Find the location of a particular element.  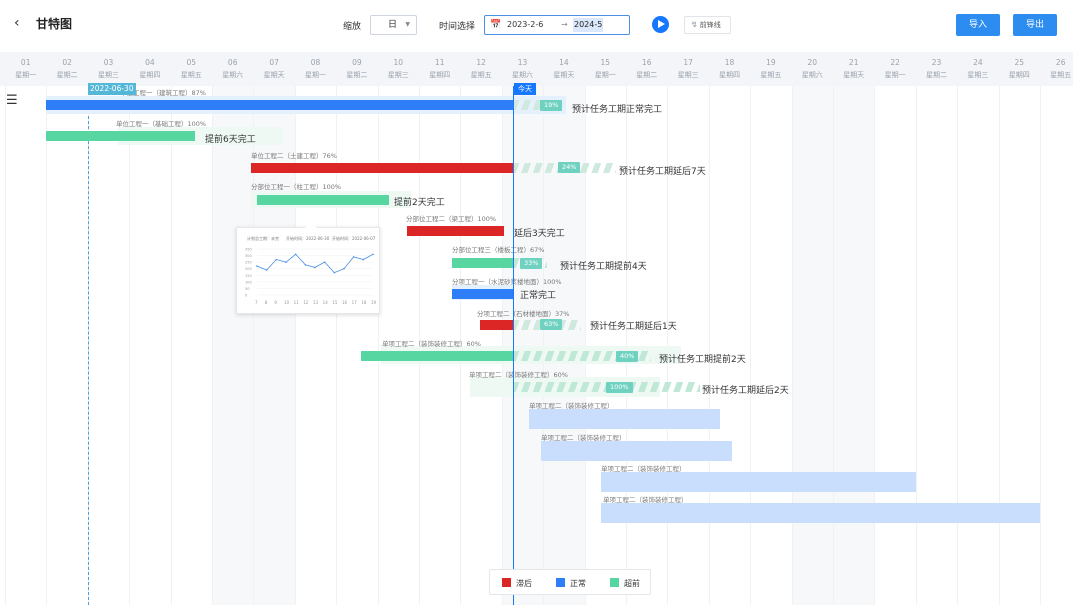

front-line-button: ↯ 前锋线 is located at coordinates (707, 25).